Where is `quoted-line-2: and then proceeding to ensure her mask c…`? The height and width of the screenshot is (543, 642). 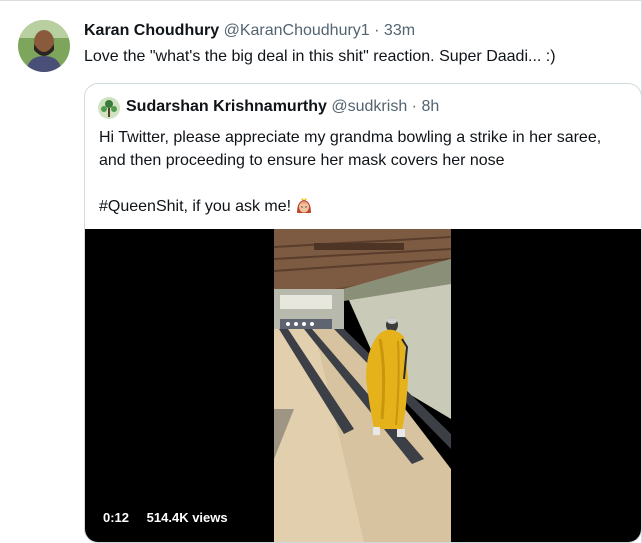
quoted-line-2: and then proceeding to ensure her mask c… is located at coordinates (302, 160).